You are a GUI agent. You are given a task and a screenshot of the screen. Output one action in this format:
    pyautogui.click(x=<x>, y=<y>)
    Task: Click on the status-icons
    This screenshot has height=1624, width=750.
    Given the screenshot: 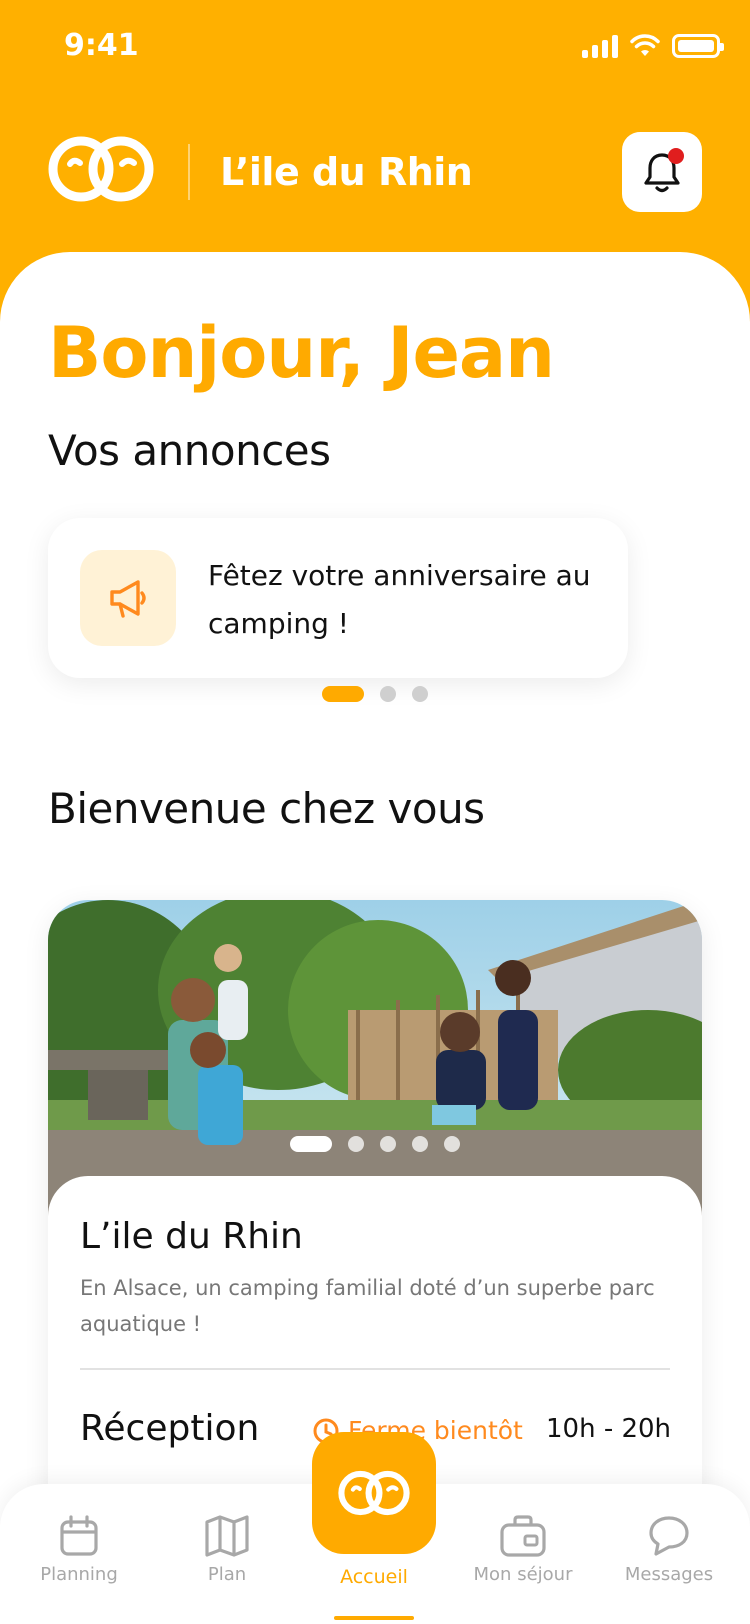 What is the action you would take?
    pyautogui.click(x=653, y=46)
    